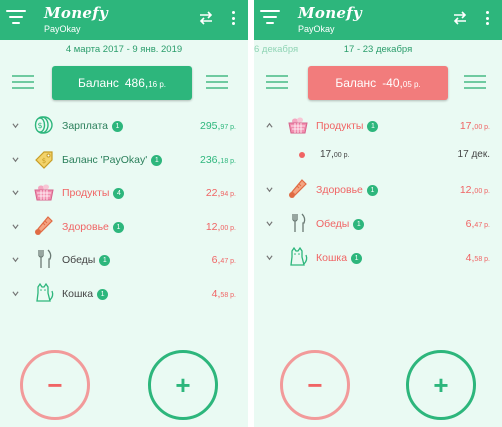  Describe the element at coordinates (347, 126) in the screenshot. I see `category-name: Продукты 1` at that location.